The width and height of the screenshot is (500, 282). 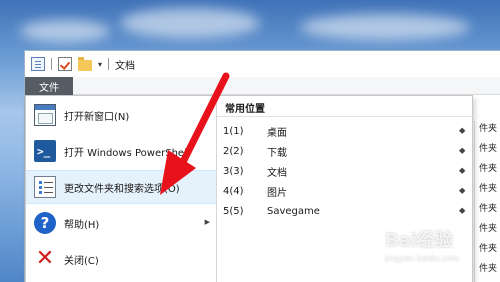 I want to click on folder-options-icon, so click(x=45, y=187).